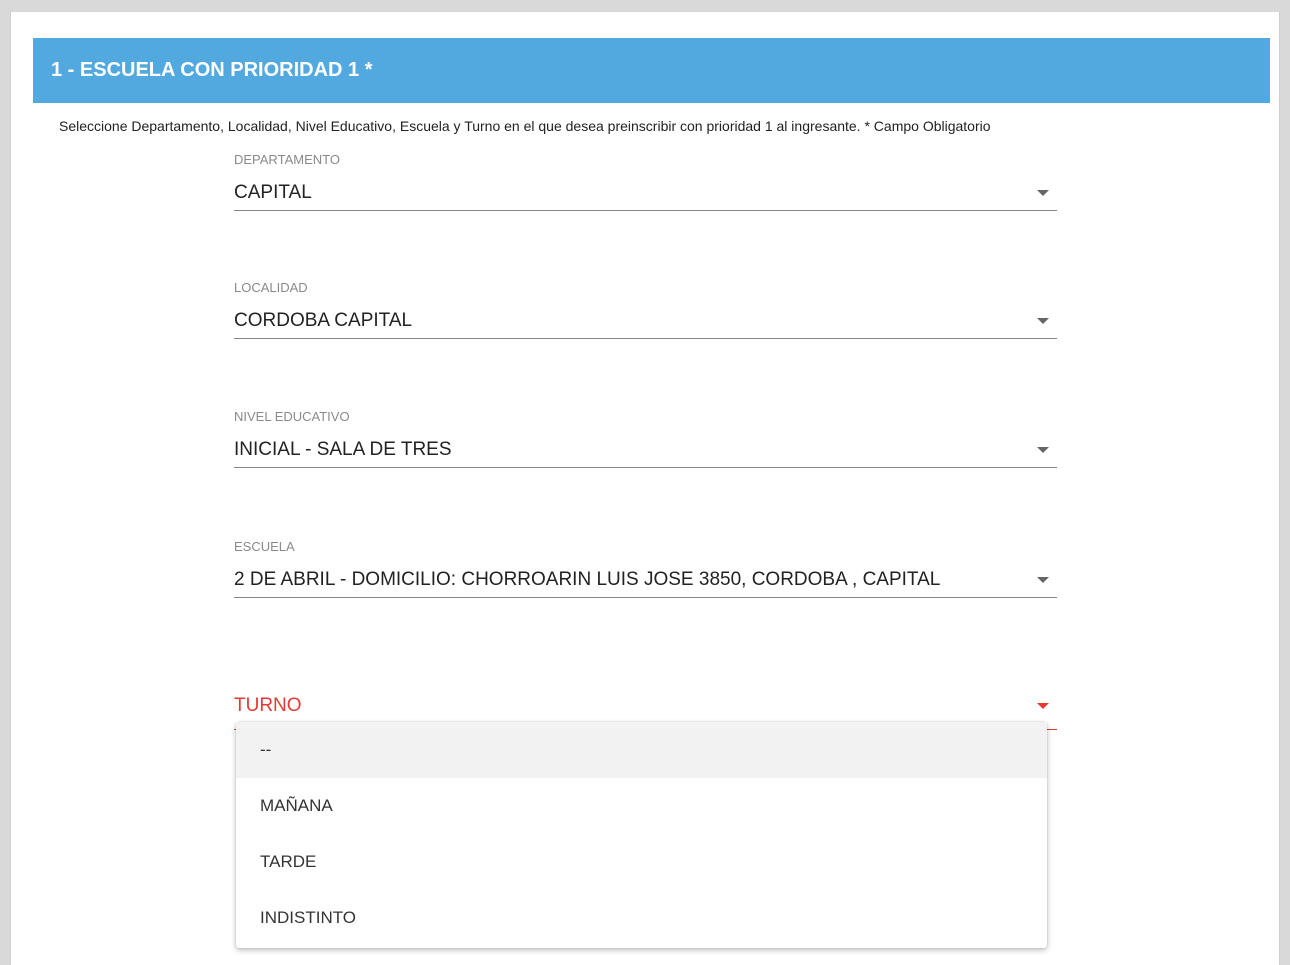 Image resolution: width=1290 pixels, height=965 pixels. Describe the element at coordinates (641, 862) in the screenshot. I see `turno-option: TARDE` at that location.